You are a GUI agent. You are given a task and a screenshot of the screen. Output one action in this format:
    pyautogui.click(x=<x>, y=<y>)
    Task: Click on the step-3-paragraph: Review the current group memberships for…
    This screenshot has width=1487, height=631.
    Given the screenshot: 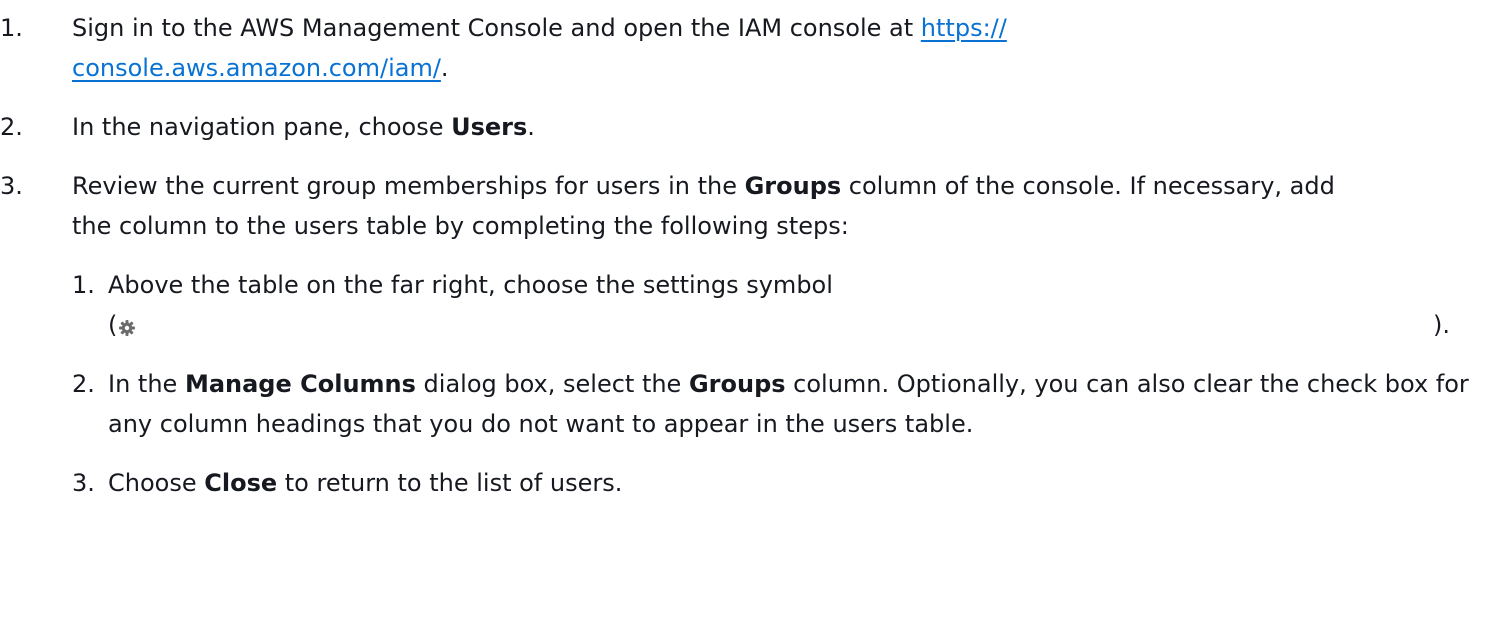 What is the action you would take?
    pyautogui.click(x=722, y=206)
    